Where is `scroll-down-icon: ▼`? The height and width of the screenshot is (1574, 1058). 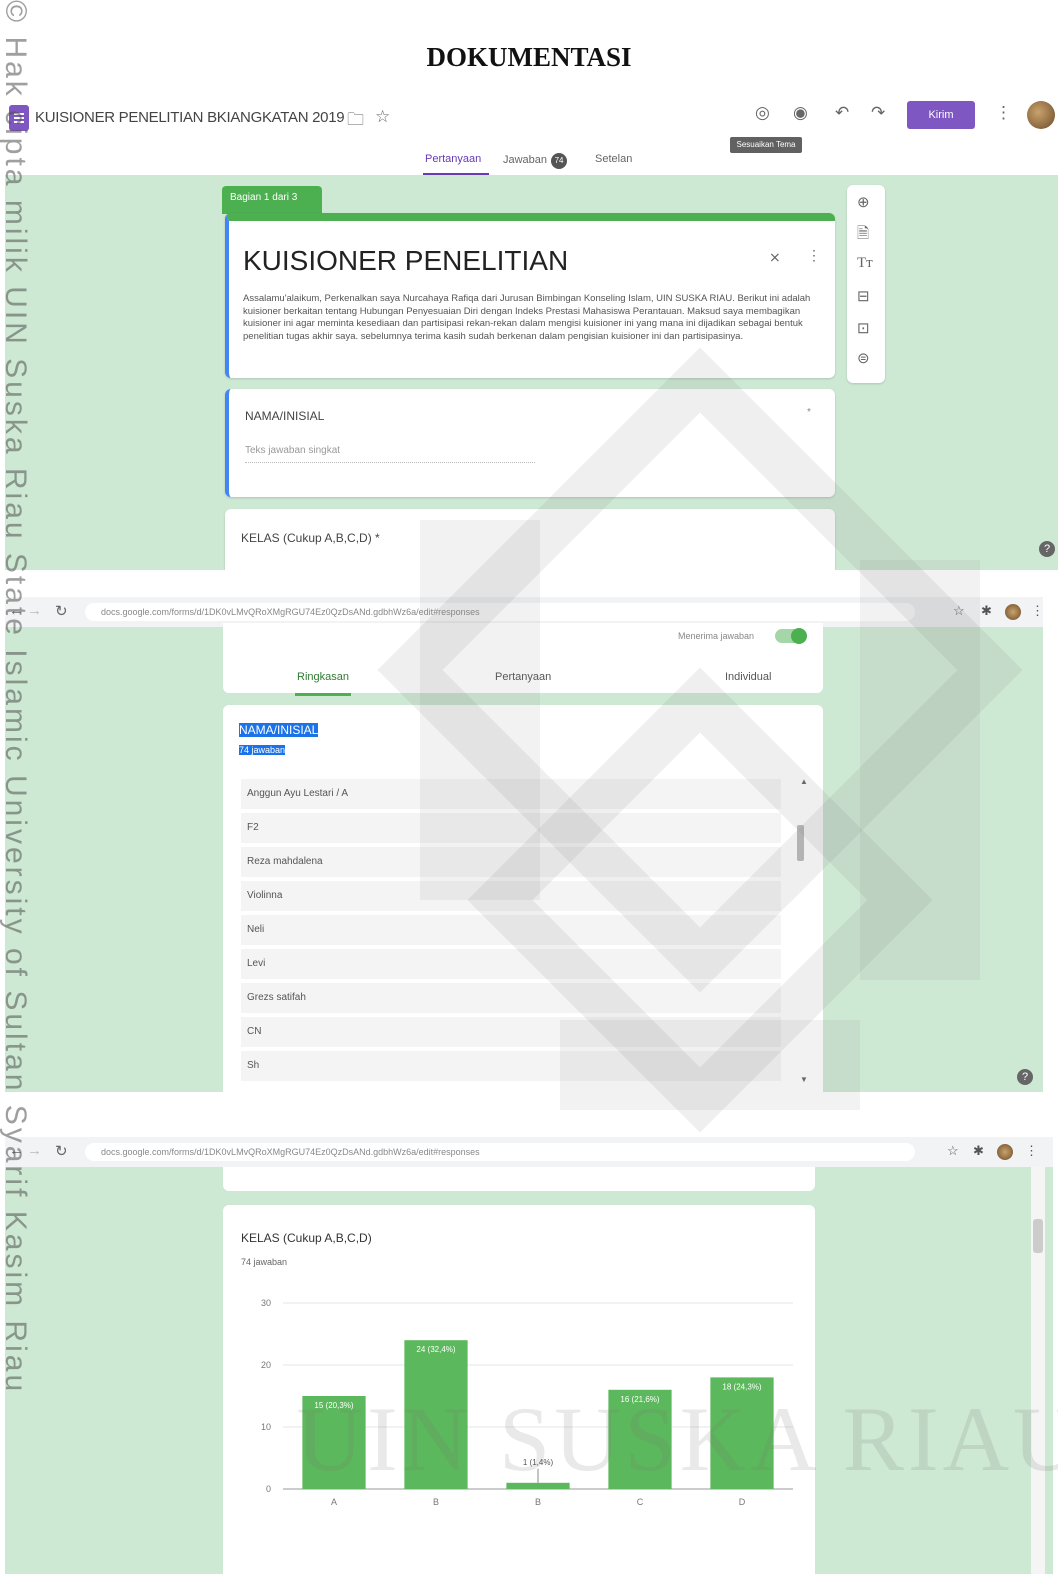 scroll-down-icon: ▼ is located at coordinates (804, 1079).